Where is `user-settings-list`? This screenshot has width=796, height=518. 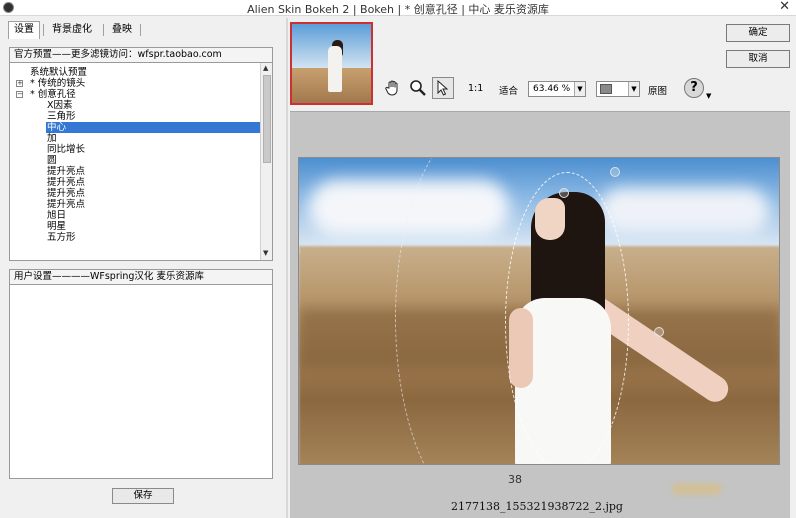
user-settings-list is located at coordinates (141, 382).